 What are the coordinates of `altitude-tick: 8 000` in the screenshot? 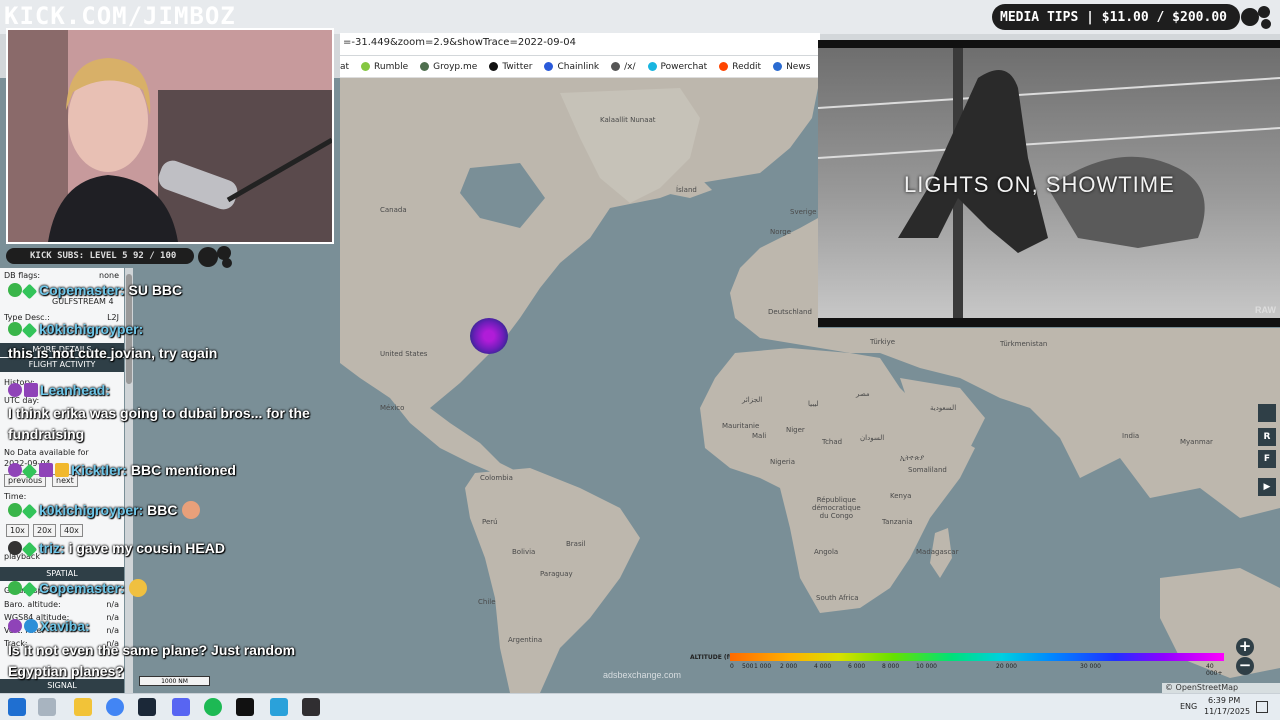 It's located at (891, 666).